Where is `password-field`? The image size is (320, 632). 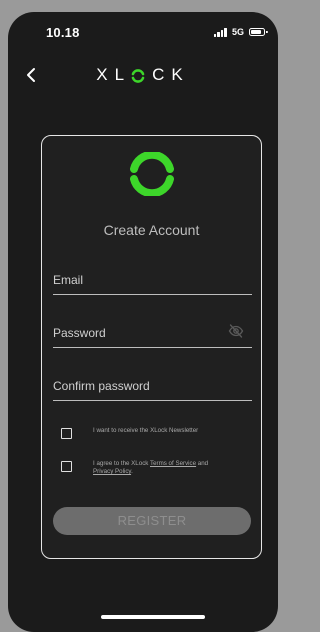
password-field is located at coordinates (152, 334).